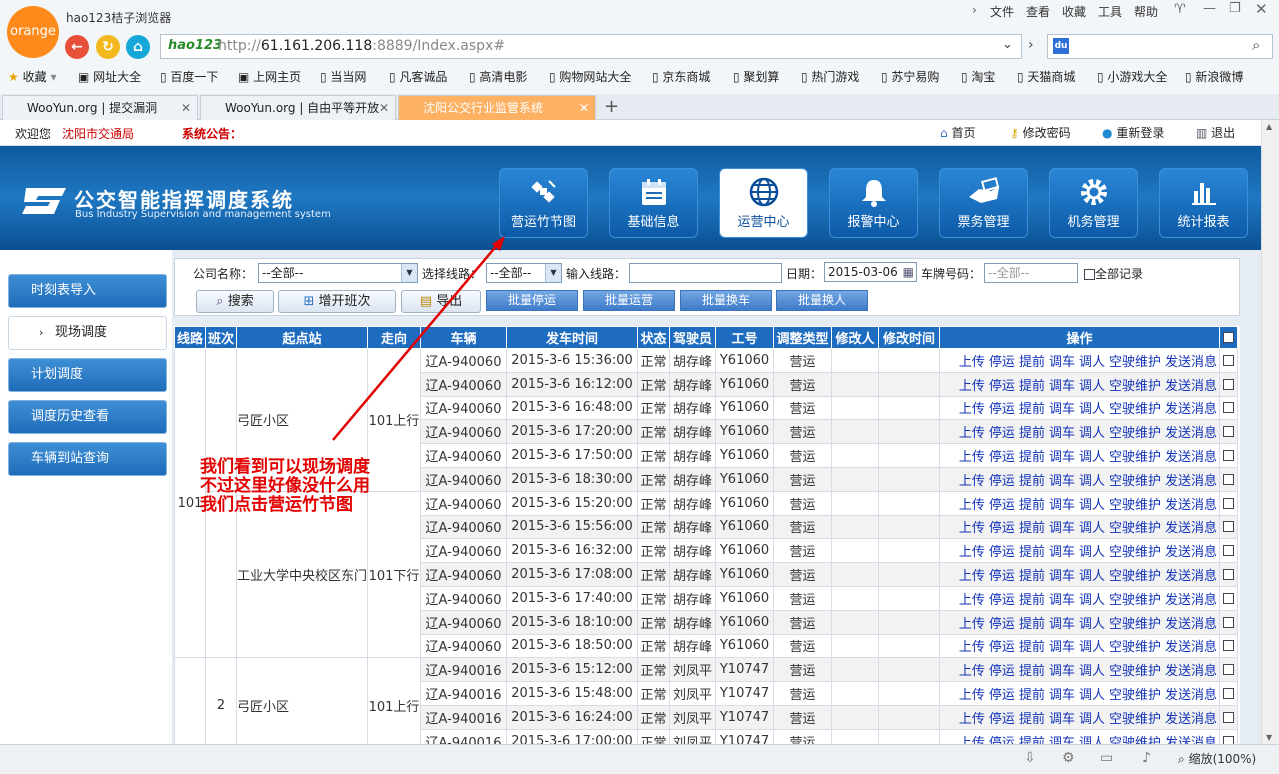 The height and width of the screenshot is (774, 1279). What do you see at coordinates (1217, 758) in the screenshot?
I see `zoom-level: ⌕ 缩放(100%)` at bounding box center [1217, 758].